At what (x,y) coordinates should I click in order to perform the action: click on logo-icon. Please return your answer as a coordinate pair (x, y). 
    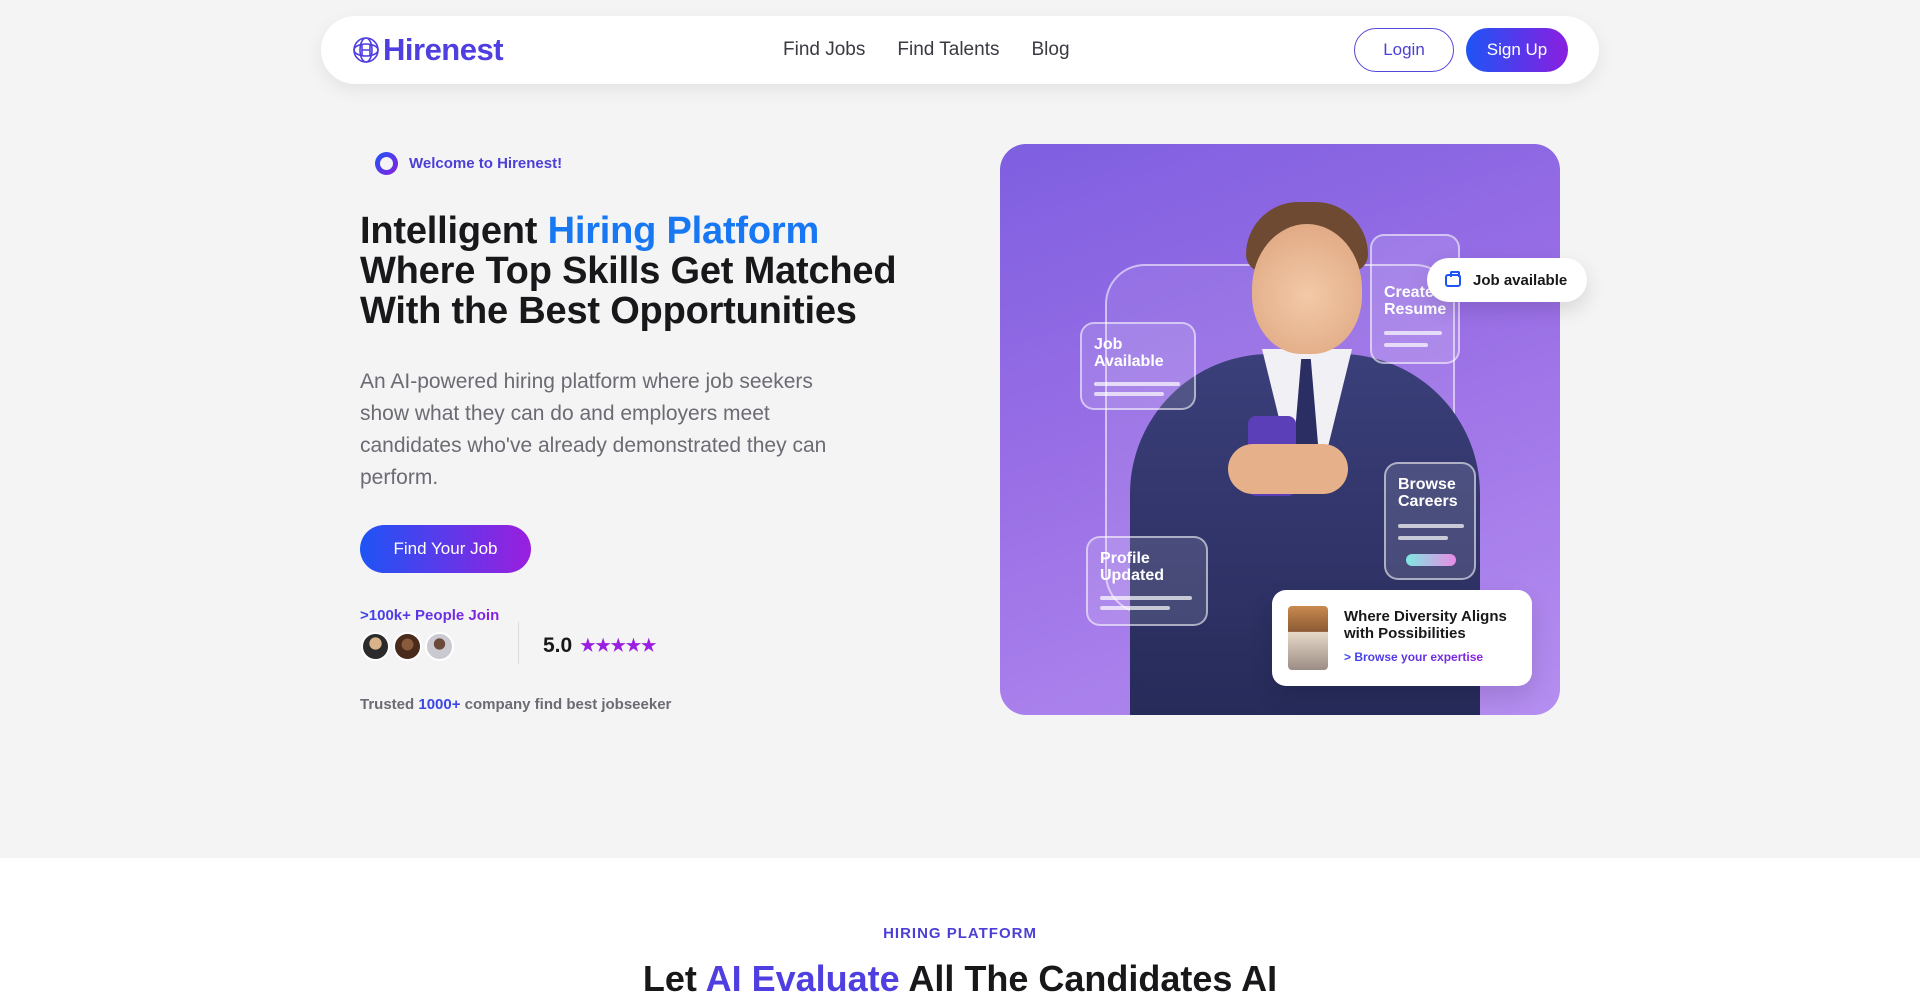
    Looking at the image, I should click on (366, 50).